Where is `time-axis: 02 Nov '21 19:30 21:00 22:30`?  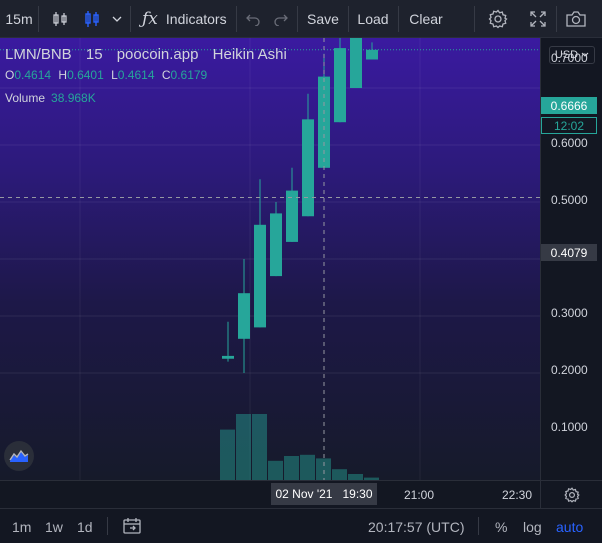
time-axis: 02 Nov '21 19:30 21:00 22:30 is located at coordinates (270, 494).